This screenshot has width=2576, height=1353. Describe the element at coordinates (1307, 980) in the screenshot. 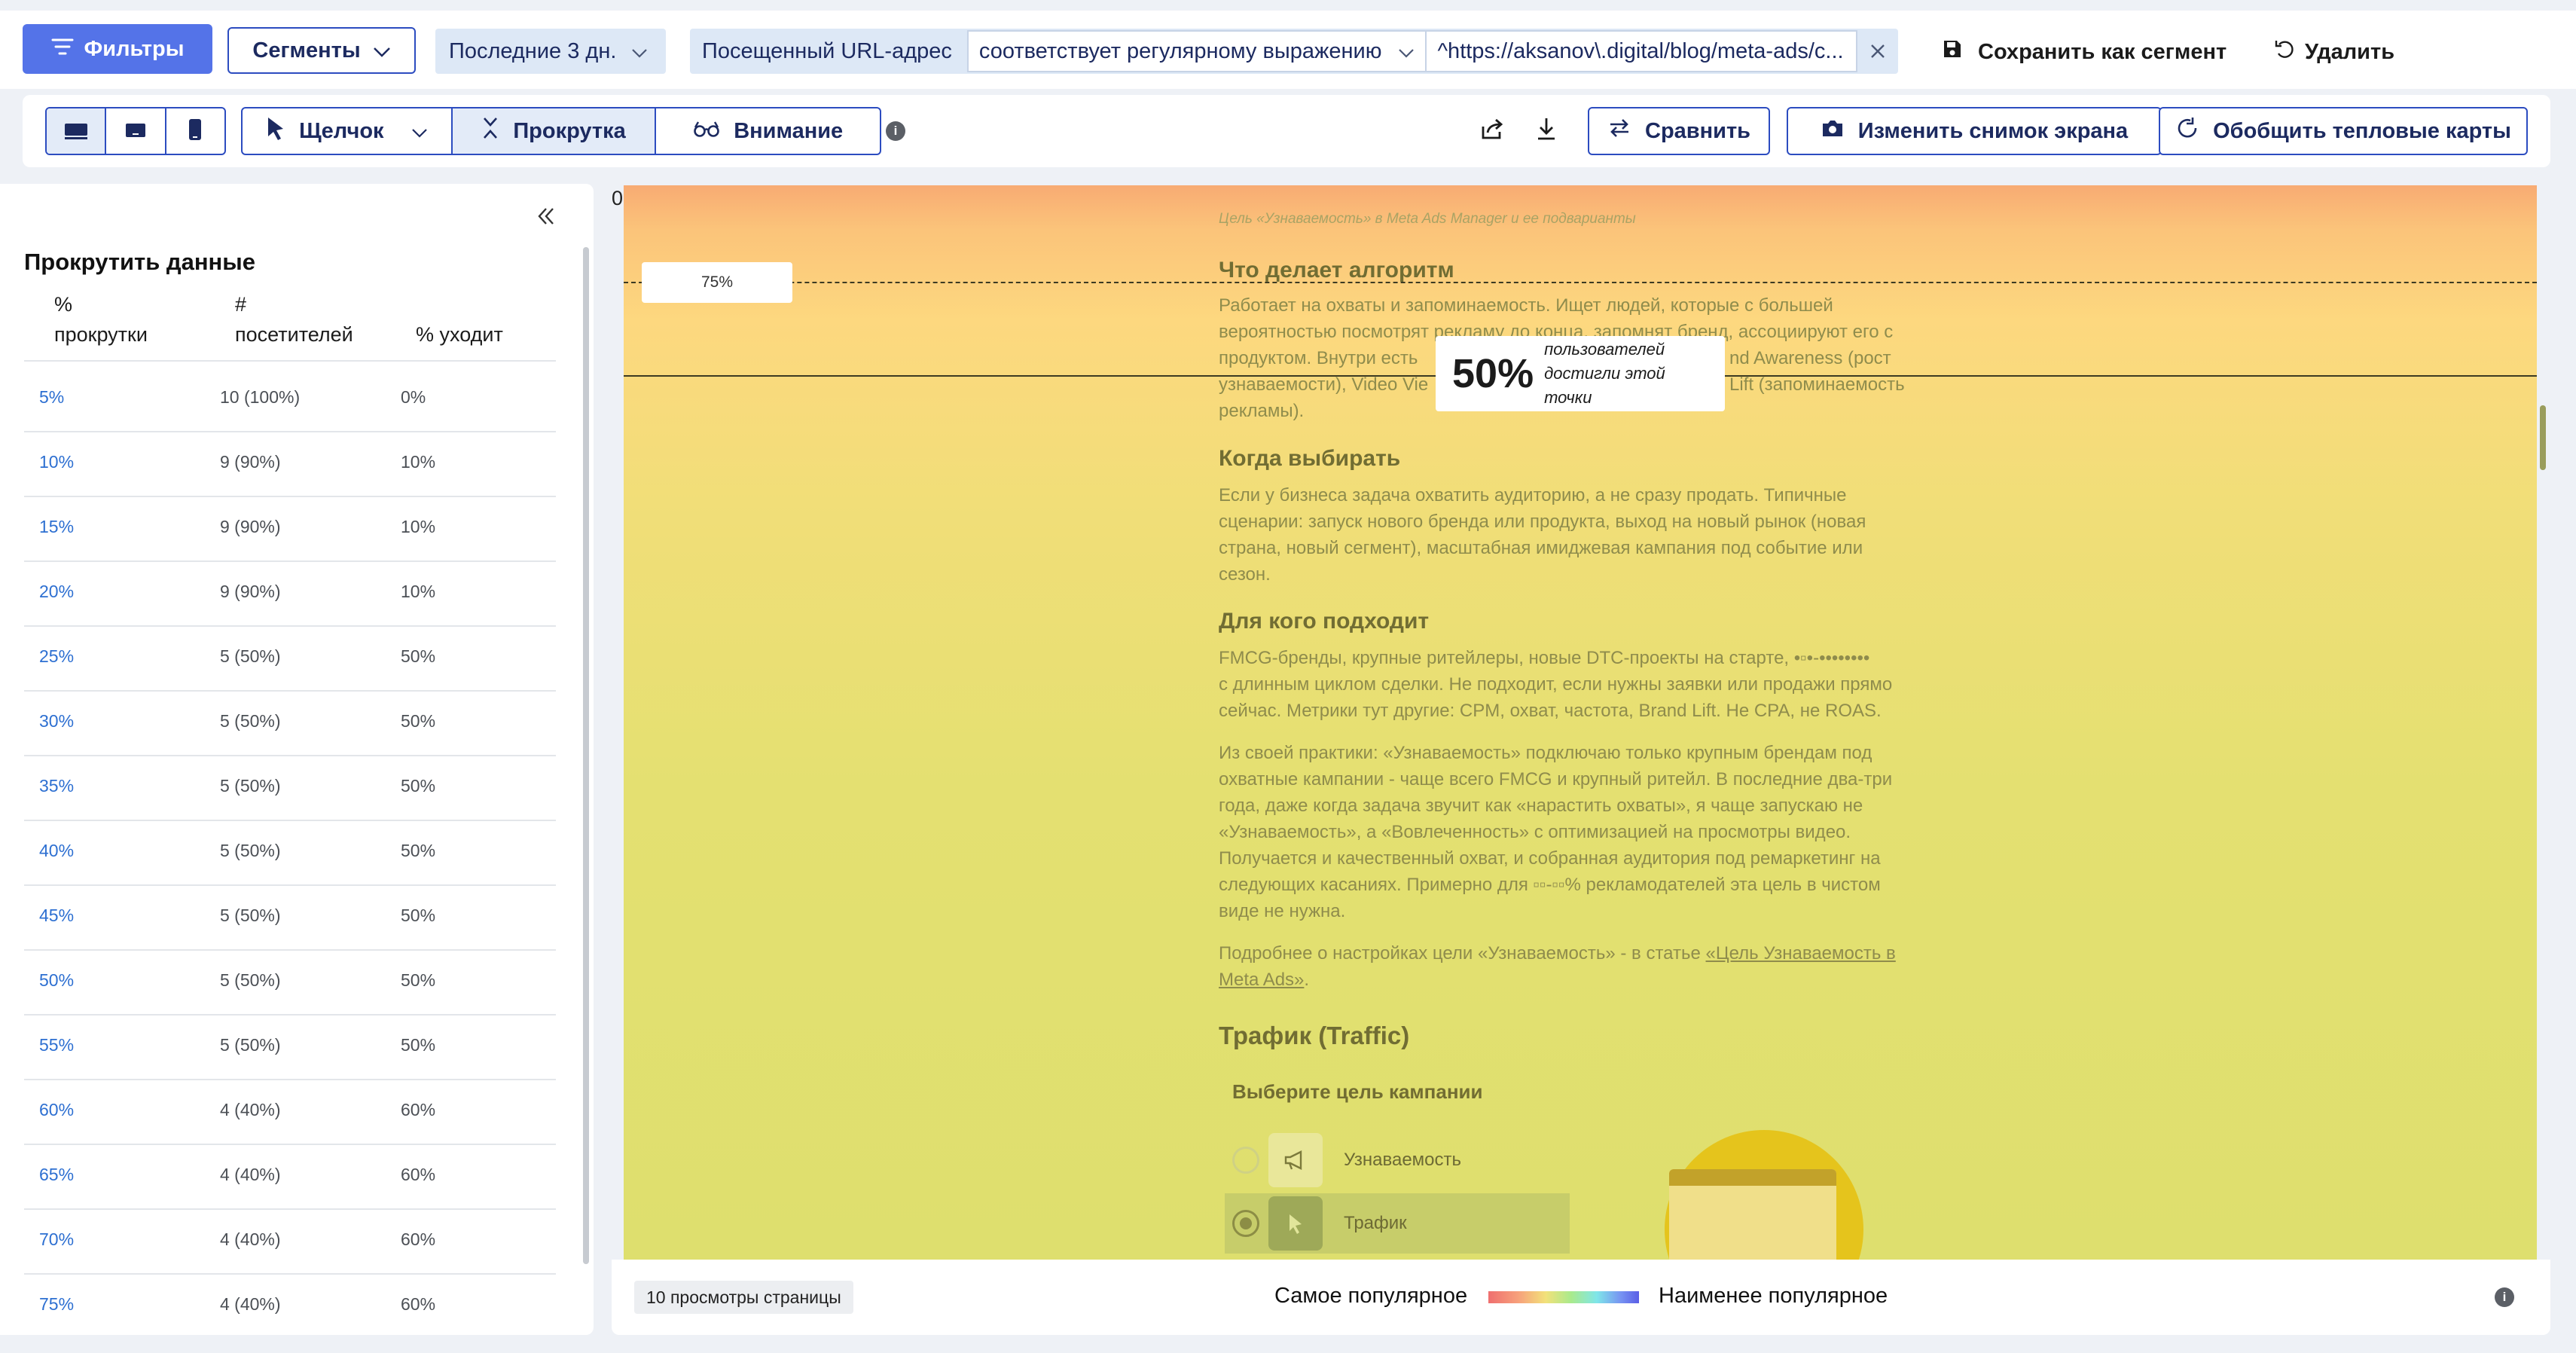

I see `more-text-tail: .` at that location.